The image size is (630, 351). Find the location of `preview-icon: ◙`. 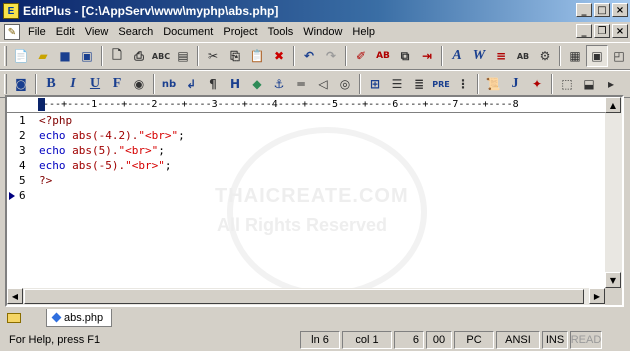

preview-icon: ◙ is located at coordinates (21, 84).